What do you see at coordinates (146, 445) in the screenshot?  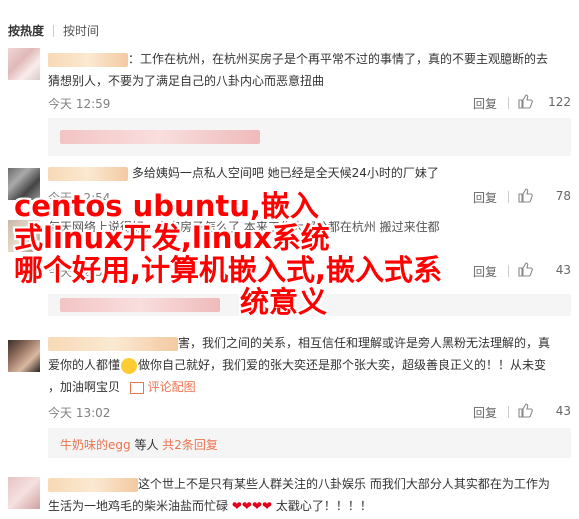 I see `reply-summary-text: 等人` at bounding box center [146, 445].